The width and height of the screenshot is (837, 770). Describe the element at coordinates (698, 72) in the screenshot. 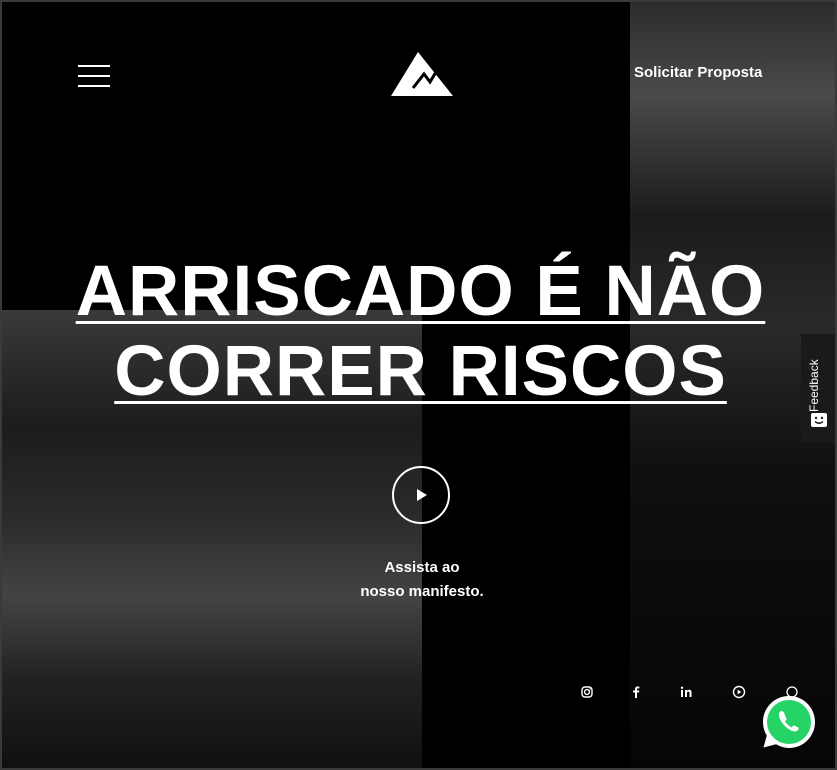

I see `request-proposal-link: Solicitar Proposta` at that location.